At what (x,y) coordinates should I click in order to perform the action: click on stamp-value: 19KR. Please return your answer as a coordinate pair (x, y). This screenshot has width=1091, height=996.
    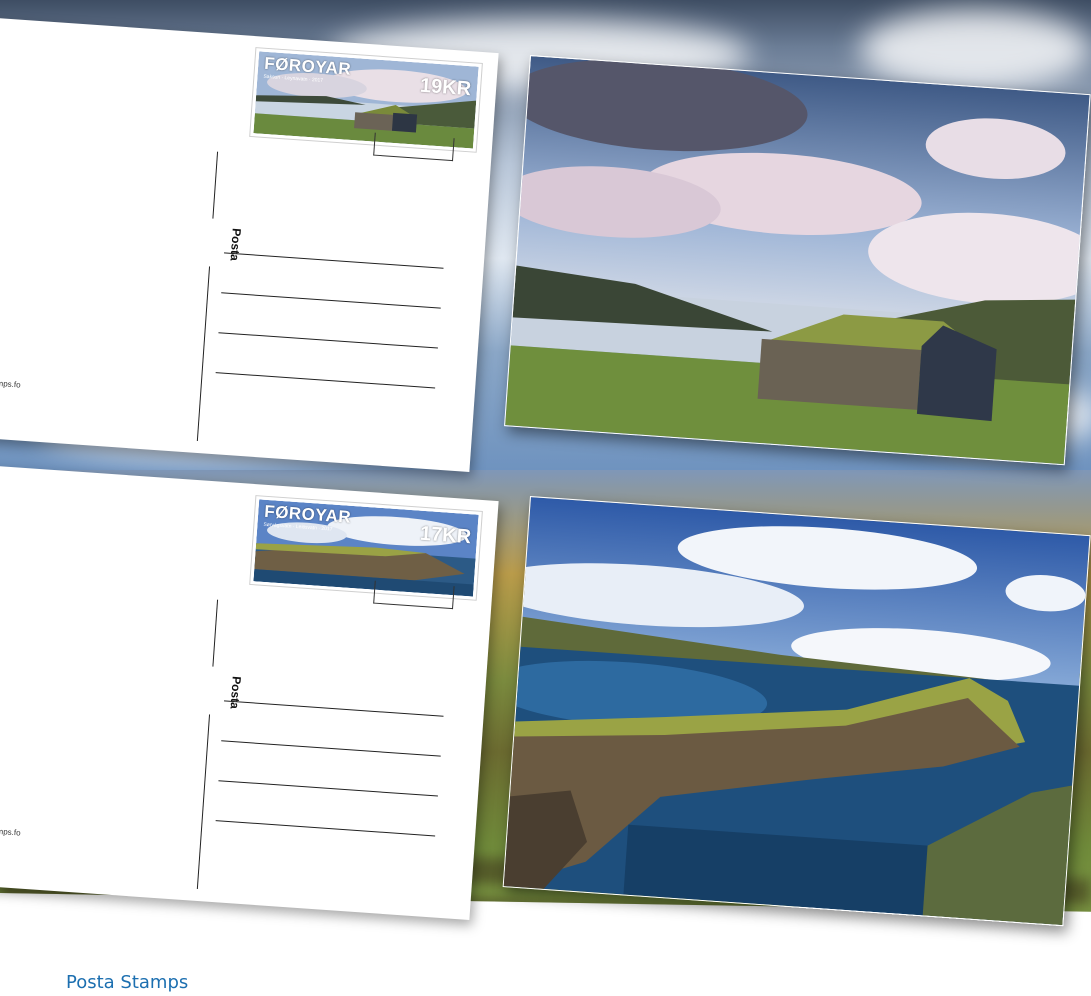
    Looking at the image, I should click on (445, 87).